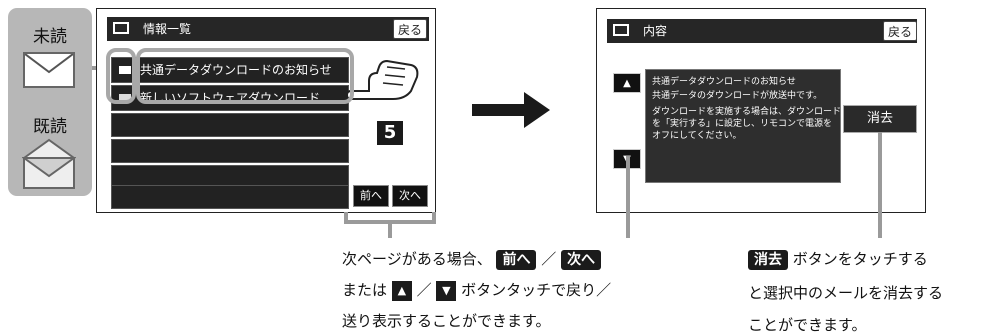 The image size is (988, 335). I want to click on right-arrow-icon, so click(512, 110).